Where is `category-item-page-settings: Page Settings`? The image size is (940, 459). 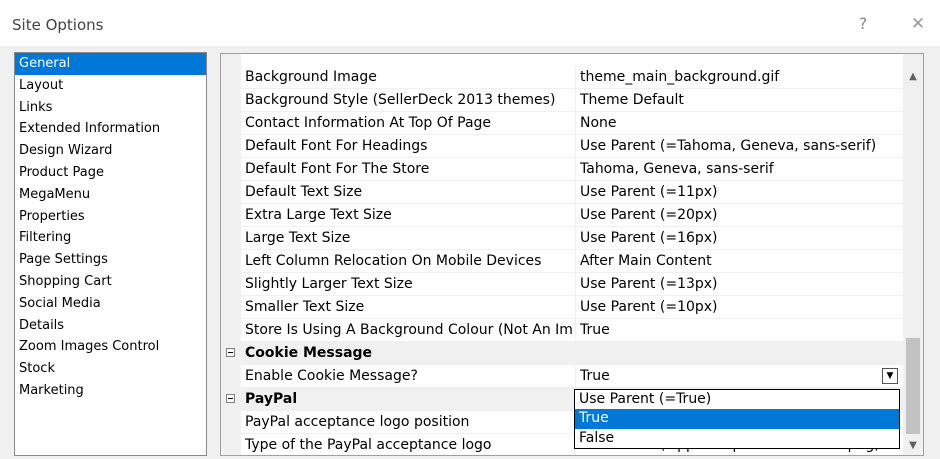
category-item-page-settings: Page Settings is located at coordinates (110, 260).